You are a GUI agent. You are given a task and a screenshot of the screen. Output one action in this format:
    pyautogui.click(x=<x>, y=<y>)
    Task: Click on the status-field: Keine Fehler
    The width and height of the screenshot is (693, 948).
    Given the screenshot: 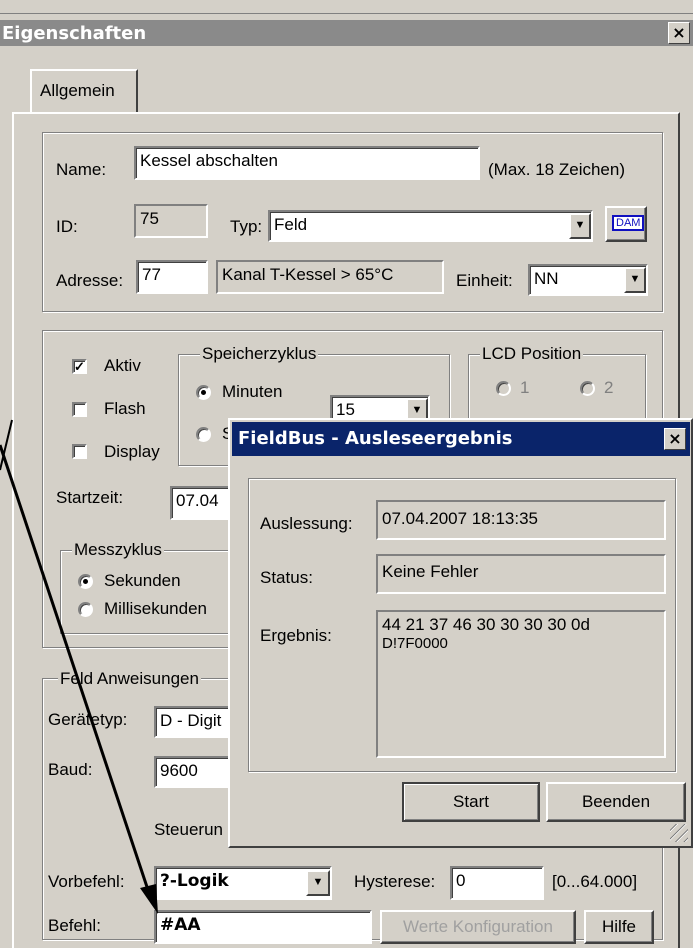 What is the action you would take?
    pyautogui.click(x=521, y=574)
    